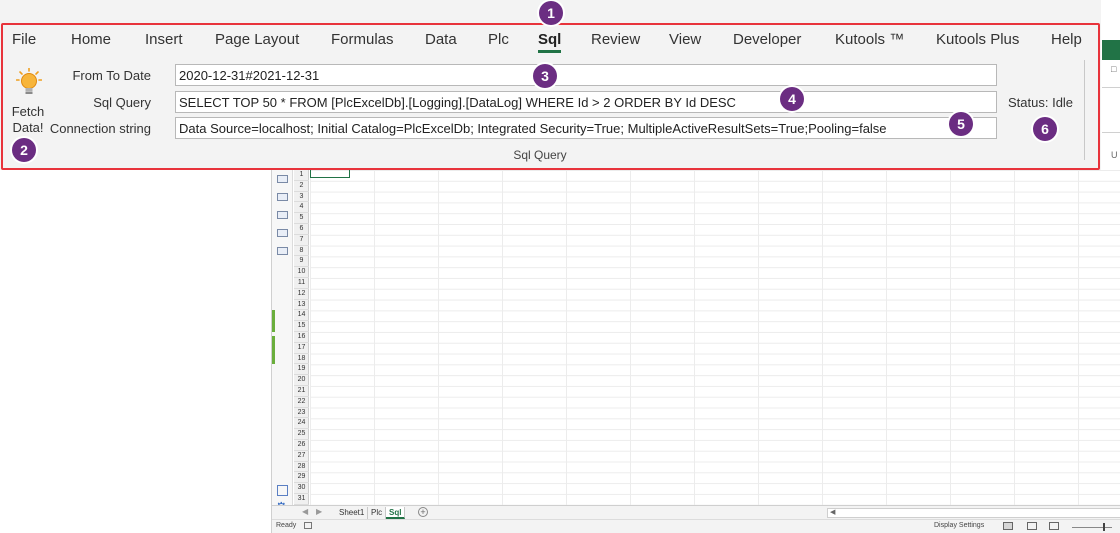 This screenshot has width=1120, height=533. What do you see at coordinates (301, 272) in the screenshot?
I see `row-header: 10` at bounding box center [301, 272].